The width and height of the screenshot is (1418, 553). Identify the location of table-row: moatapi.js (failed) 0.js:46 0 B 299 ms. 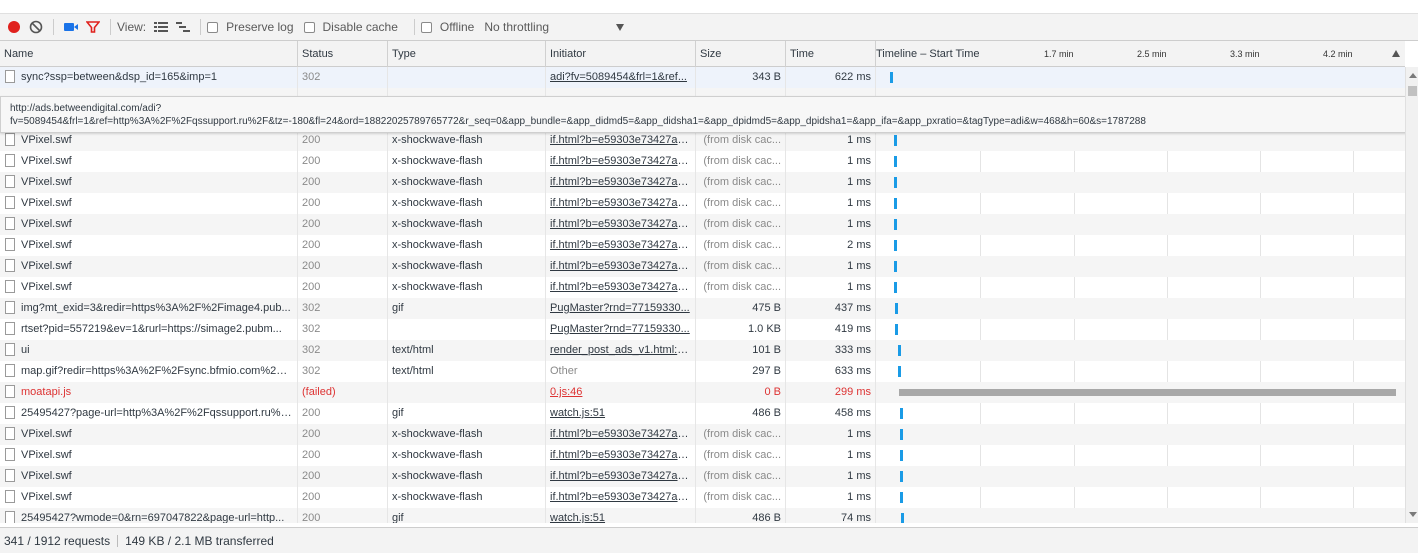
(702, 392).